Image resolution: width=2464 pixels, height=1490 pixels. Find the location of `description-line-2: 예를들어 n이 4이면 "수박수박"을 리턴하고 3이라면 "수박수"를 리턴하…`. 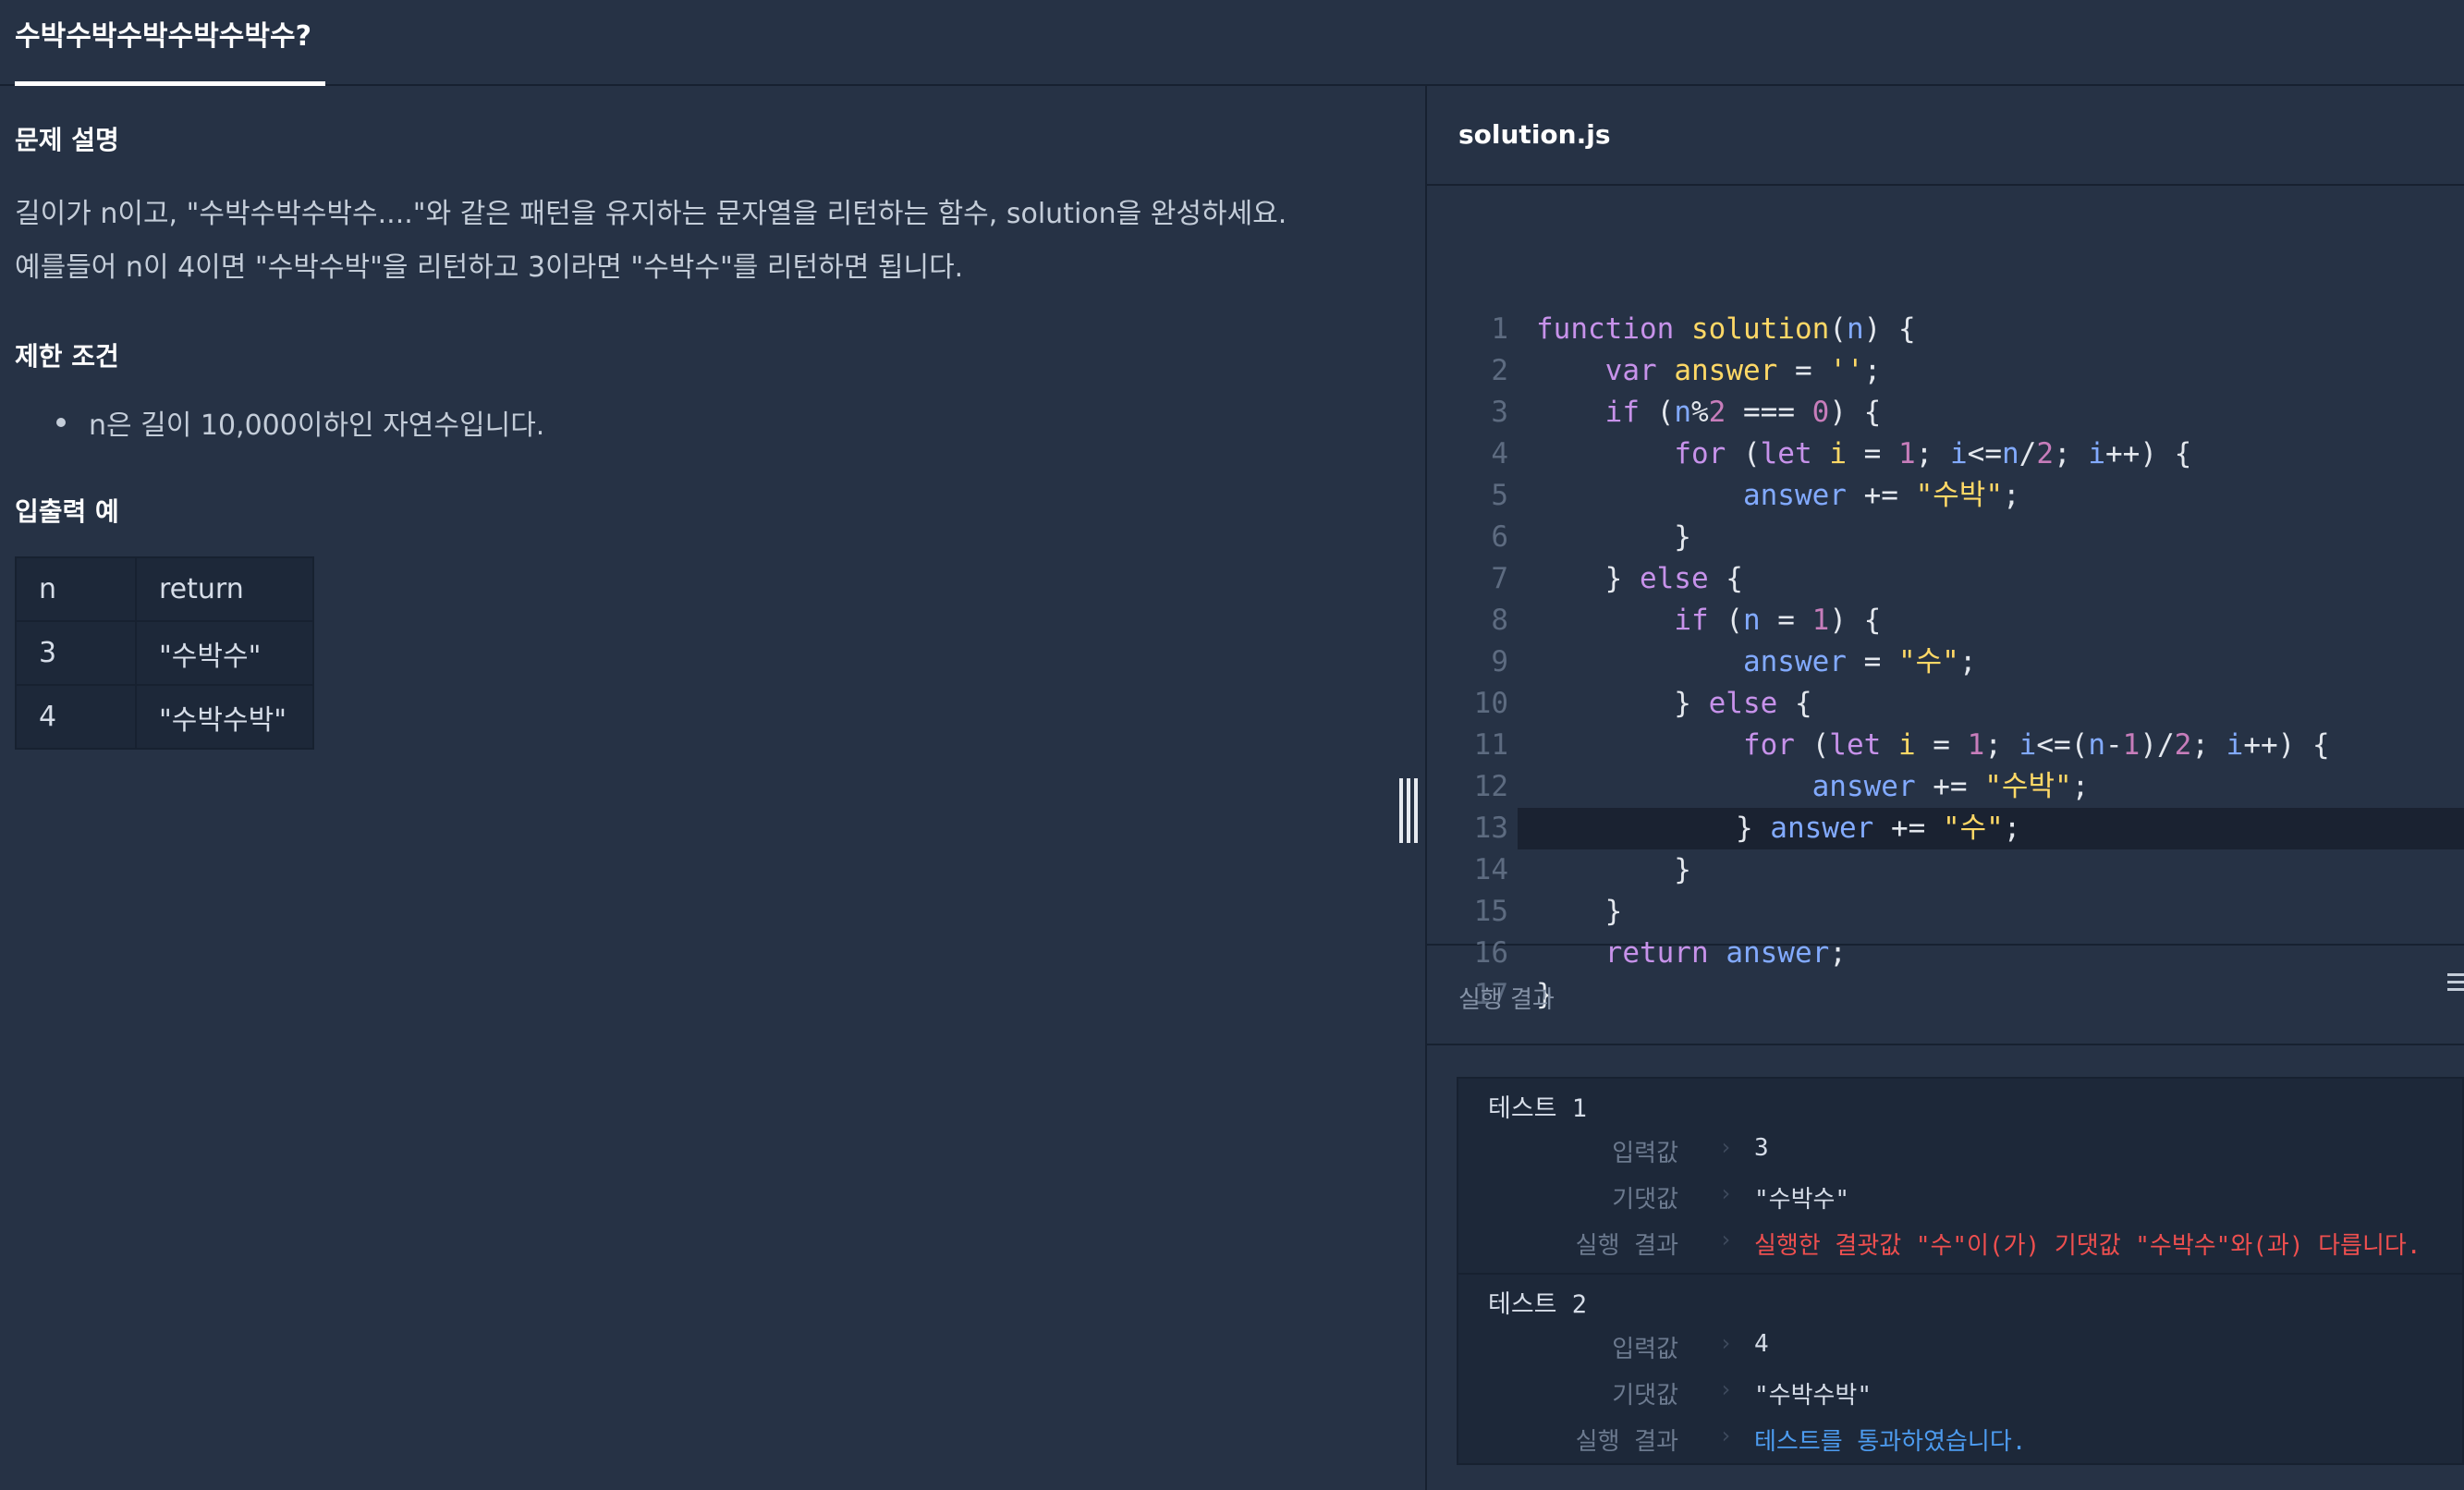

description-line-2: 예를들어 n이 4이면 "수박수박"을 리턴하고 3이라면 "수박수"를 리턴하… is located at coordinates (489, 267).